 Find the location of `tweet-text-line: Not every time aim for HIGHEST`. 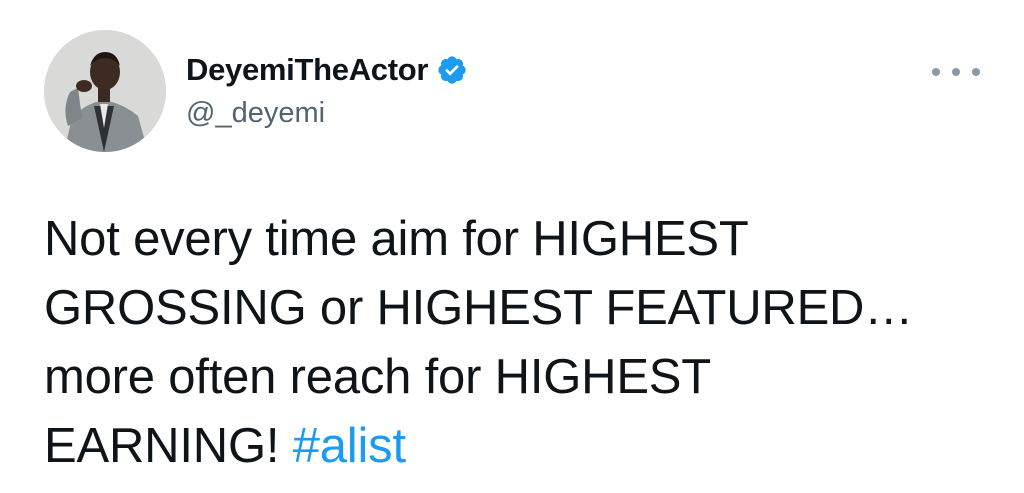

tweet-text-line: Not every time aim for HIGHEST is located at coordinates (396, 239).